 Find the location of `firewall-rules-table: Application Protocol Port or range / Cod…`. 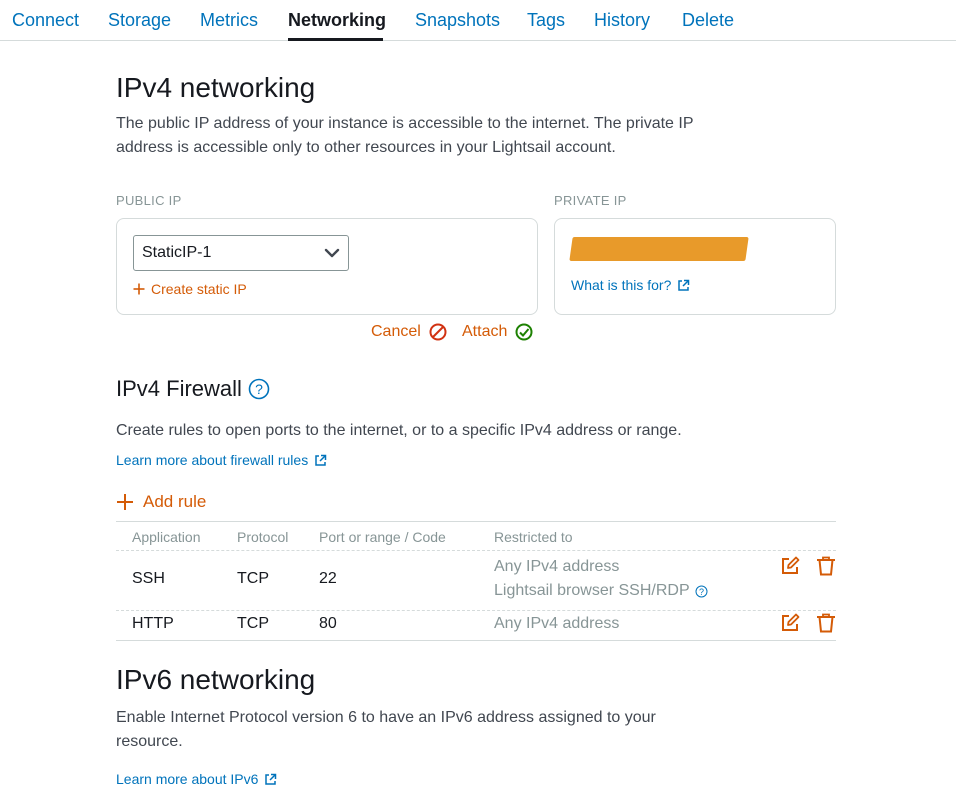

firewall-rules-table: Application Protocol Port or range / Cod… is located at coordinates (476, 581).